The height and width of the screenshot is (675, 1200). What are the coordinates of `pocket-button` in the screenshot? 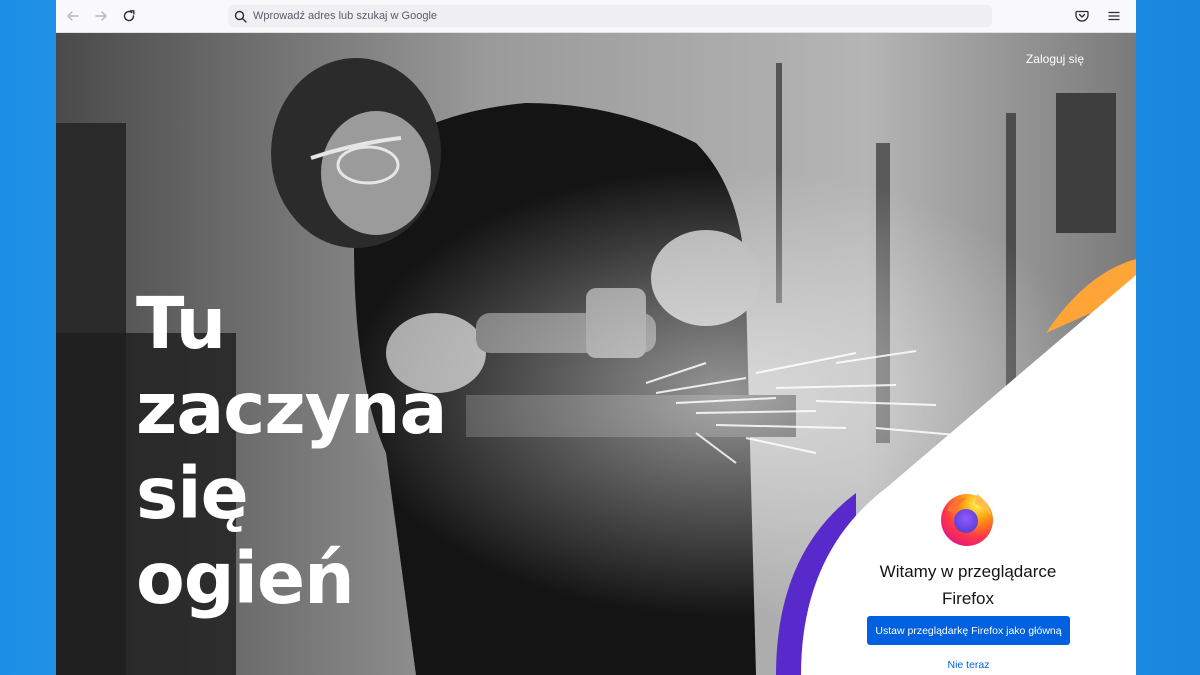 It's located at (1082, 16).